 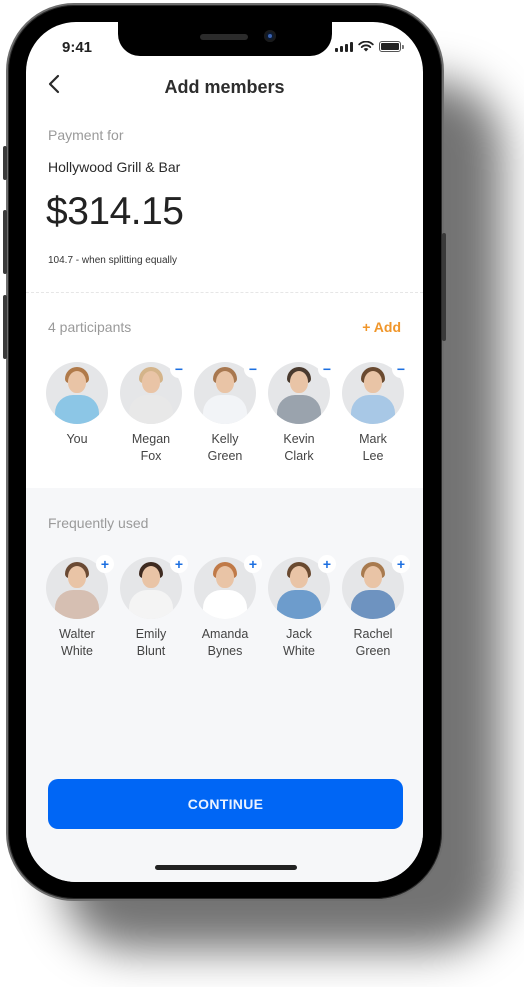 I want to click on first-name: You, so click(x=77, y=439).